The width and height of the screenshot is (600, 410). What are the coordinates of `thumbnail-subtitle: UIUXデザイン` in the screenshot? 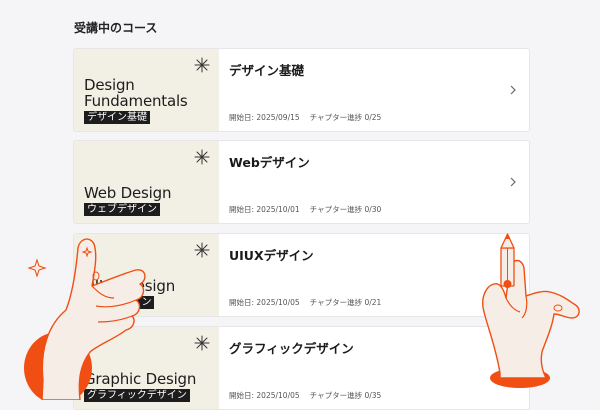 It's located at (119, 302).